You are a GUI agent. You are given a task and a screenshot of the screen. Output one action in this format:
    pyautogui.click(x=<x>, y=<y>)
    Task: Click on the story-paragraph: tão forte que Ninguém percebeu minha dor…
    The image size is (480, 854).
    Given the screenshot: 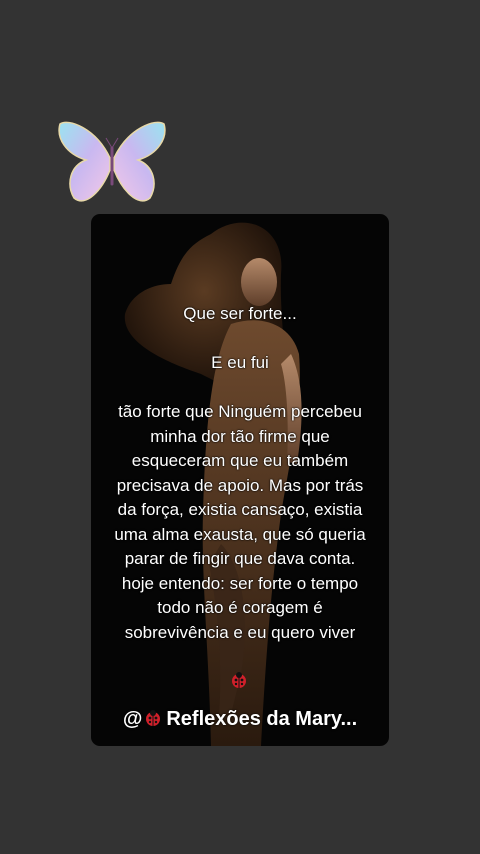 What is the action you would take?
    pyautogui.click(x=240, y=522)
    